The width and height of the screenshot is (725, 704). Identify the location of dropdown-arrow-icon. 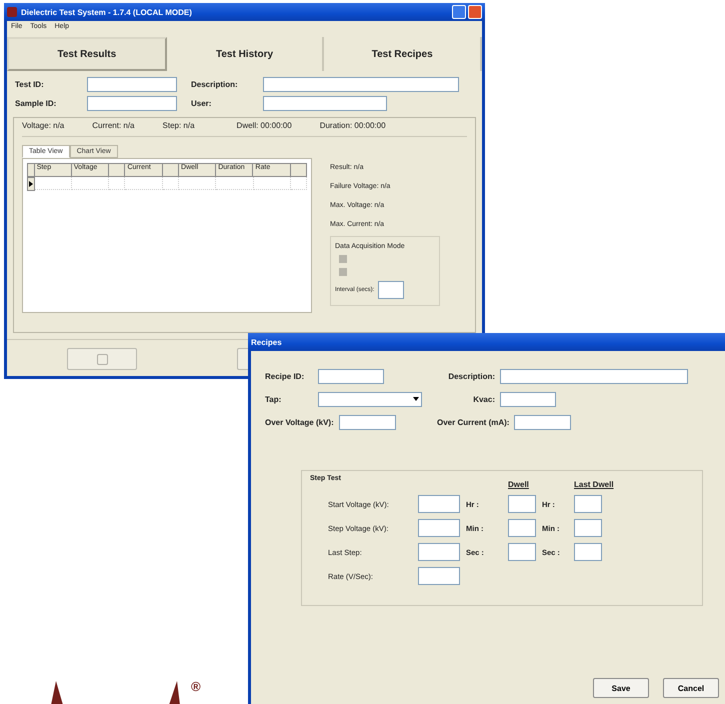
(416, 399).